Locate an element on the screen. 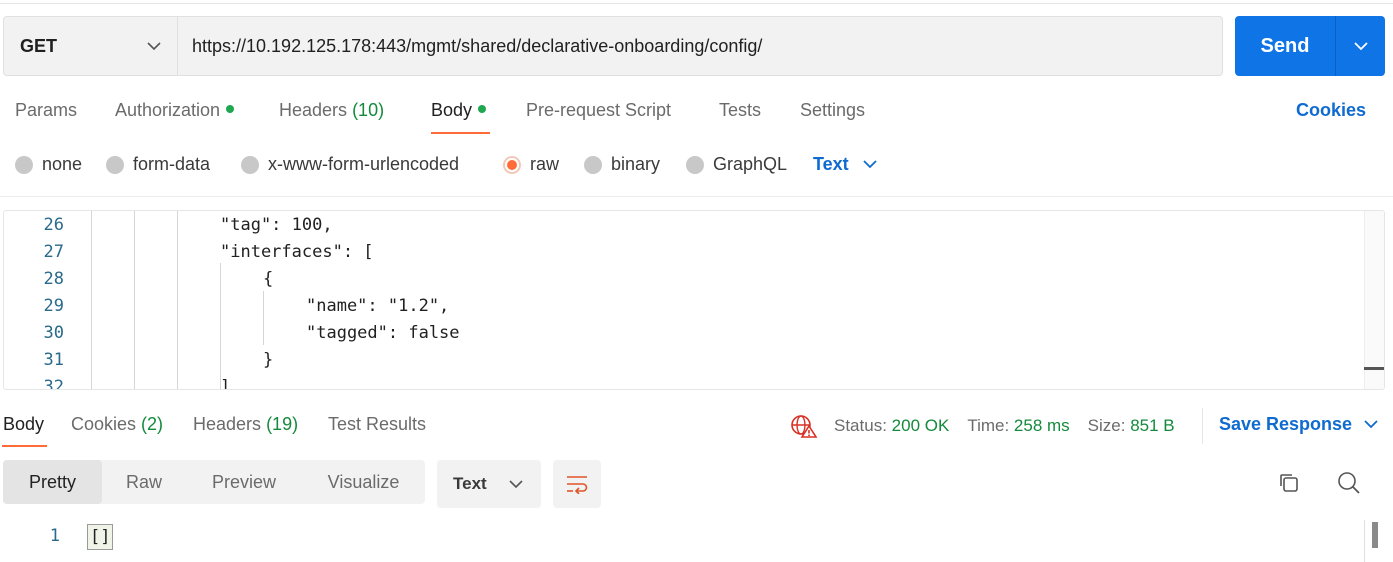 The height and width of the screenshot is (562, 1393). tab-label: Cookies is located at coordinates (104, 424).